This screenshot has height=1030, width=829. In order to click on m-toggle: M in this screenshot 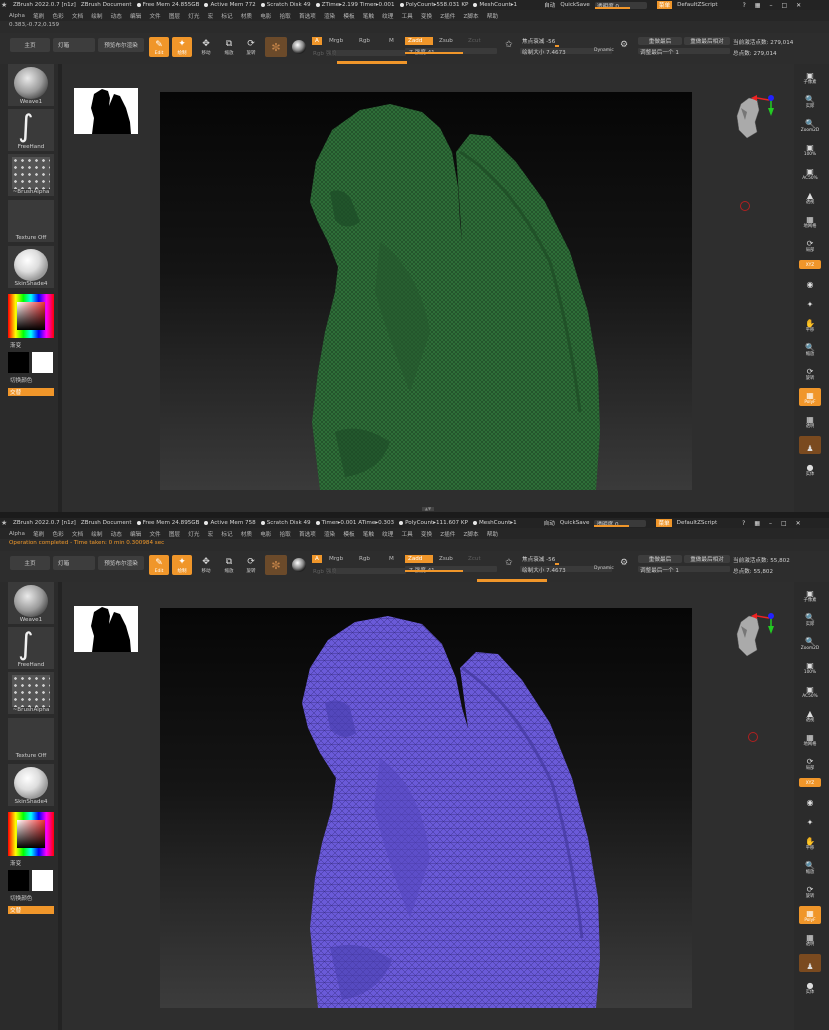, I will do `click(391, 559)`.